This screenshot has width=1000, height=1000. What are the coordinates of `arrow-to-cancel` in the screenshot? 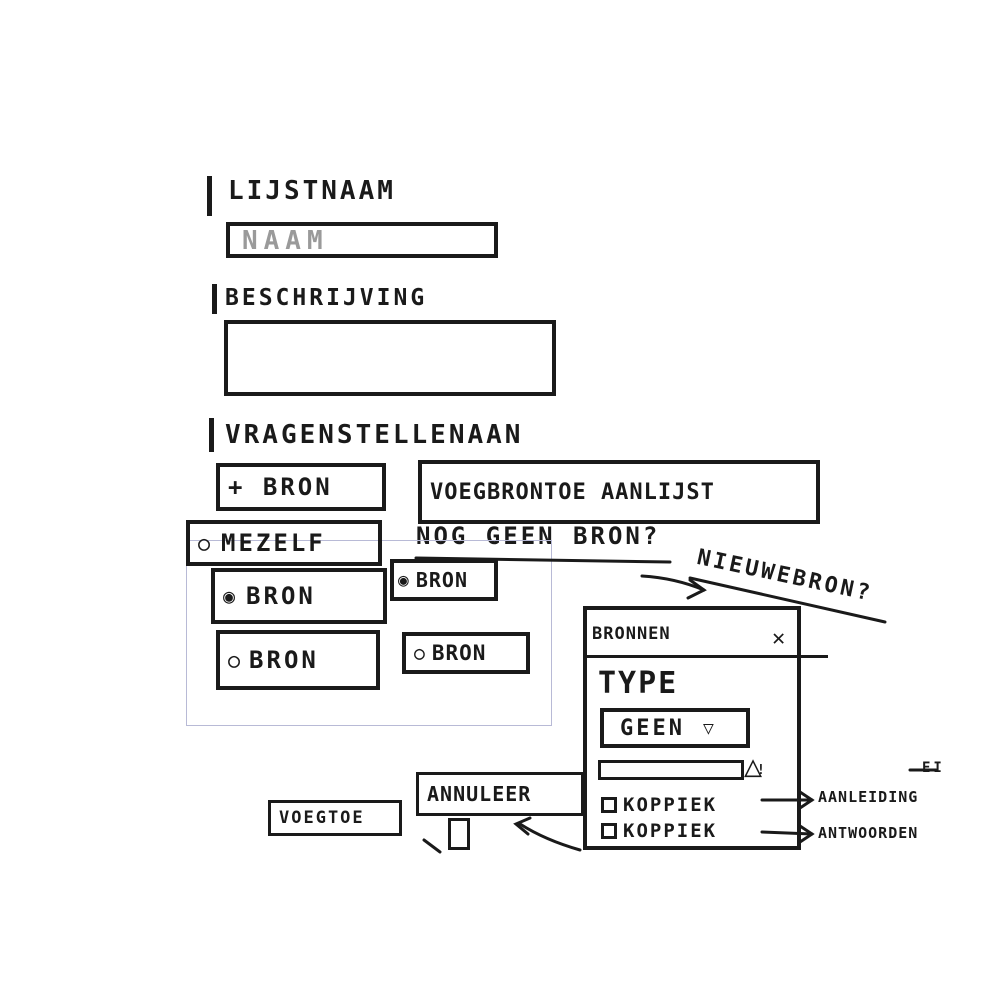 It's located at (550, 837).